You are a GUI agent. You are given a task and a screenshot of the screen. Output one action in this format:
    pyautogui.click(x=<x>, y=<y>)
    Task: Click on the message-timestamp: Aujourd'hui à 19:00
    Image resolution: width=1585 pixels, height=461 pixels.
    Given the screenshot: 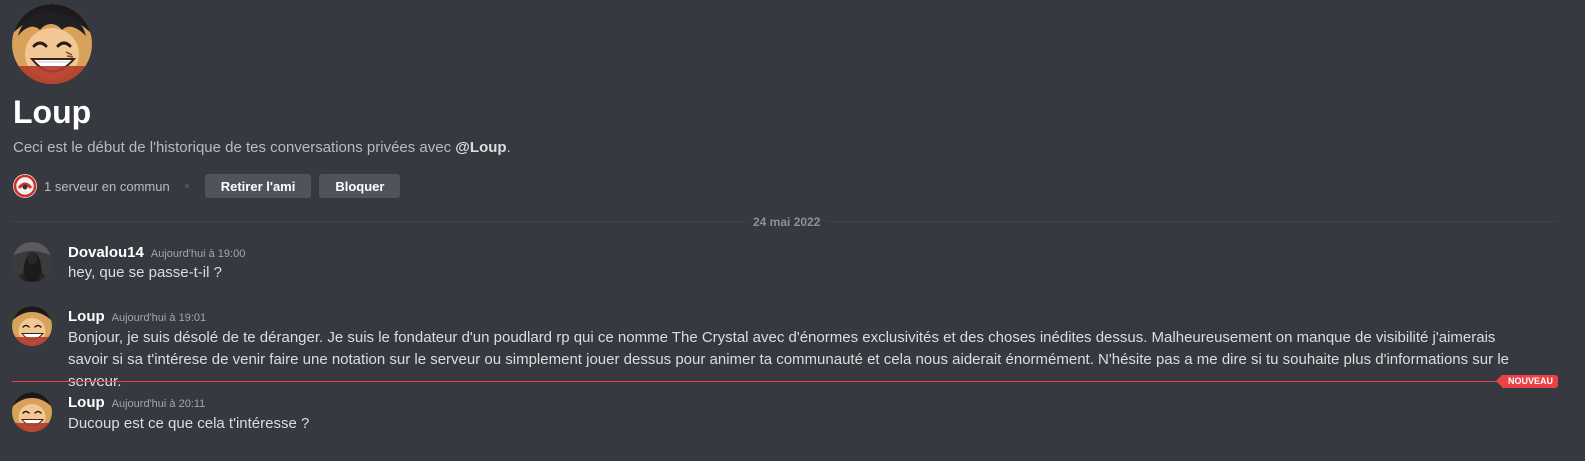 What is the action you would take?
    pyautogui.click(x=198, y=254)
    